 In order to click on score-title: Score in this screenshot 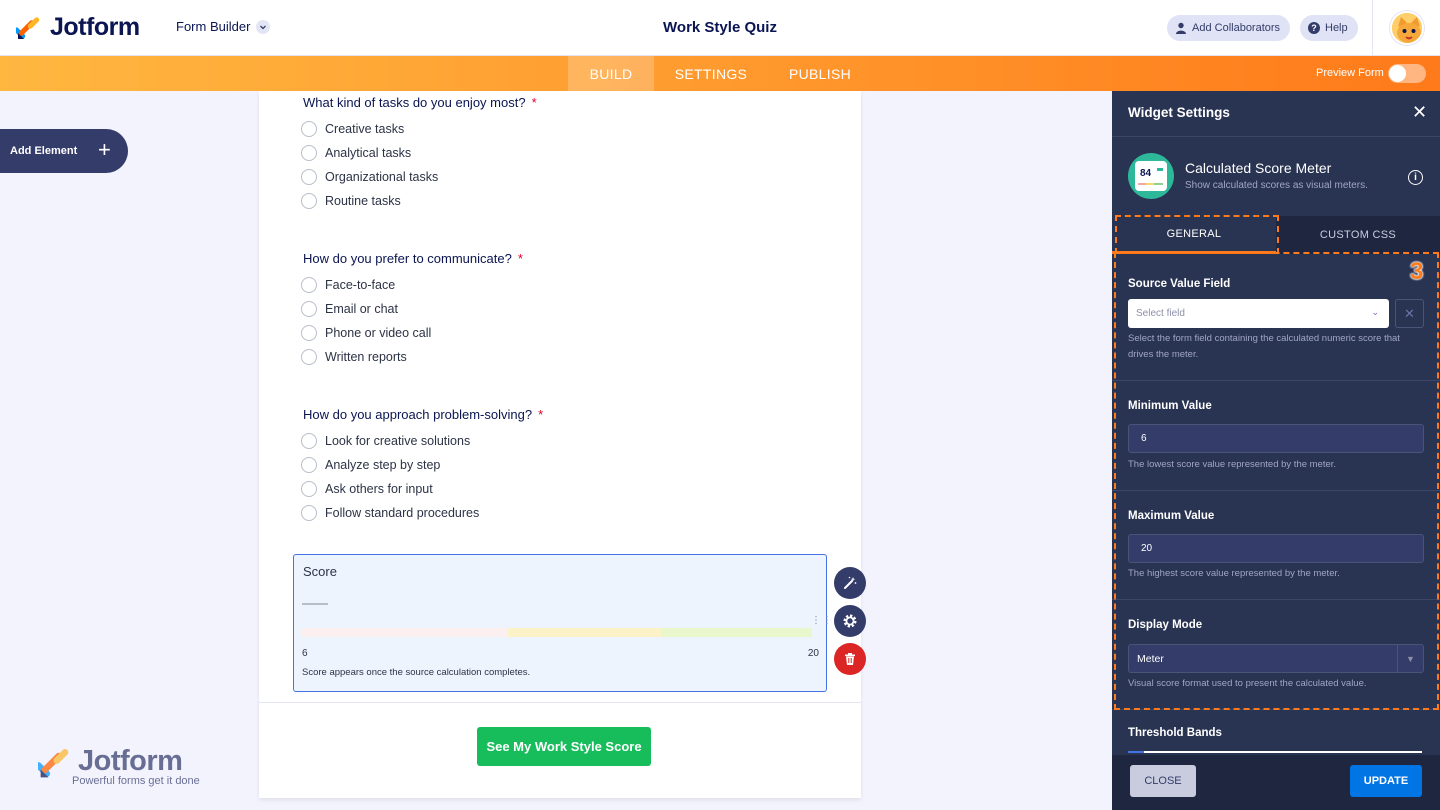, I will do `click(320, 571)`.